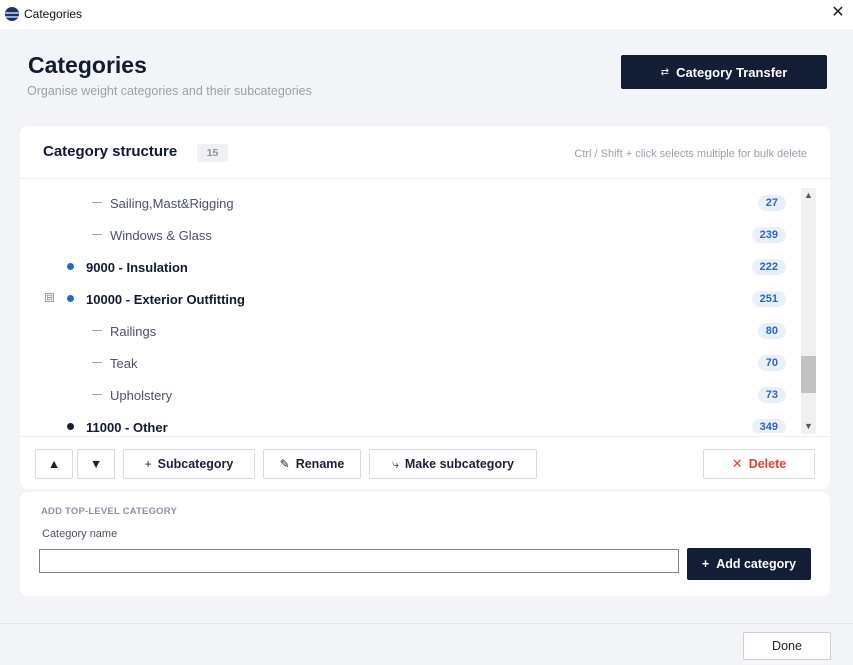  Describe the element at coordinates (756, 564) in the screenshot. I see `add-category-label: Add category` at that location.